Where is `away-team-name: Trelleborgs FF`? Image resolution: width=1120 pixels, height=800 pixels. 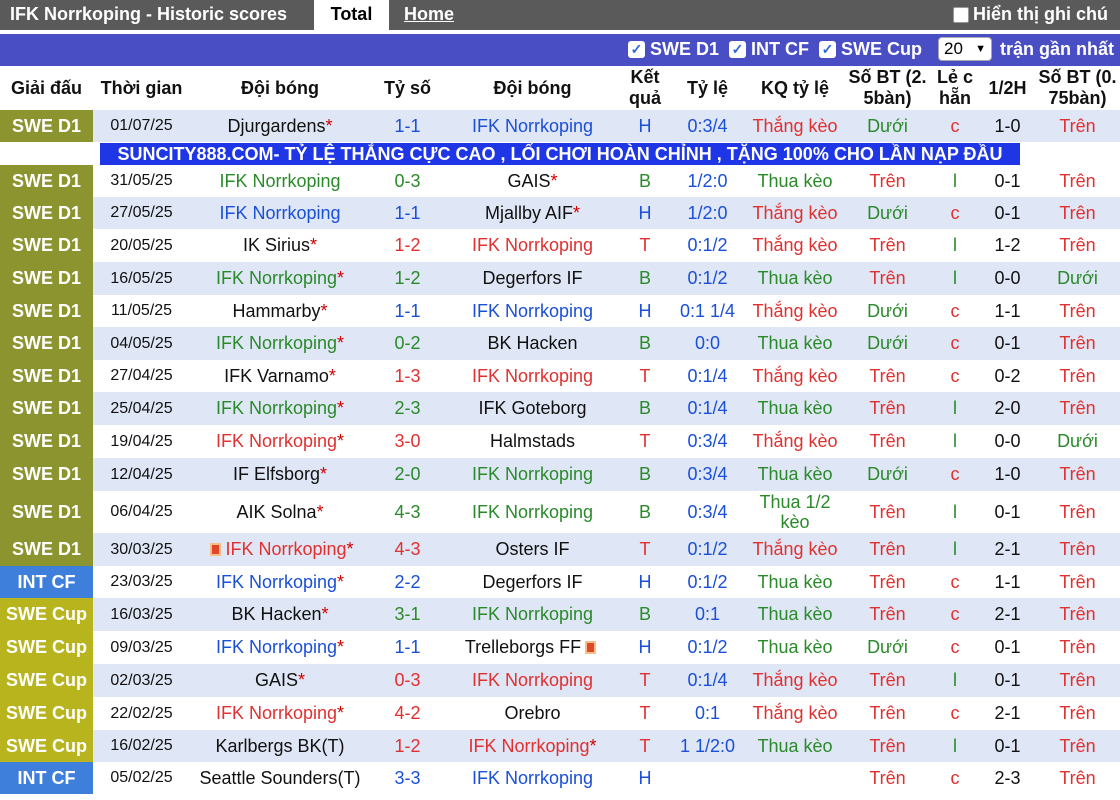 away-team-name: Trelleborgs FF is located at coordinates (523, 647).